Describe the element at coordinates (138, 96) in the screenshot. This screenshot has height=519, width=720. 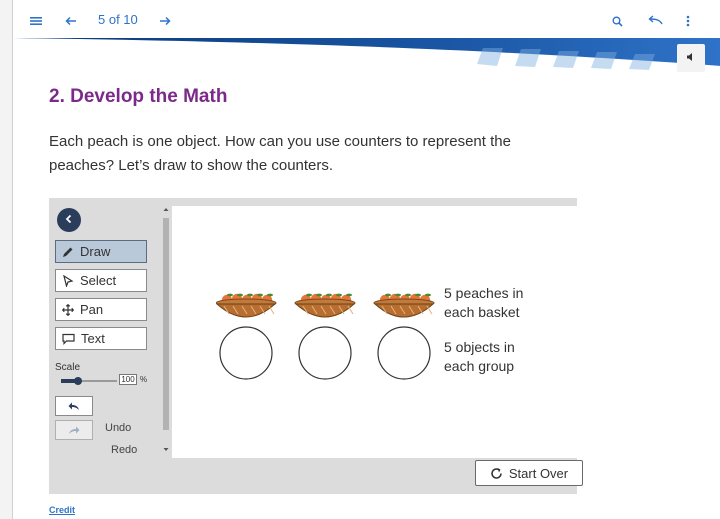
I see `section-title: 2. Develop the Math` at that location.